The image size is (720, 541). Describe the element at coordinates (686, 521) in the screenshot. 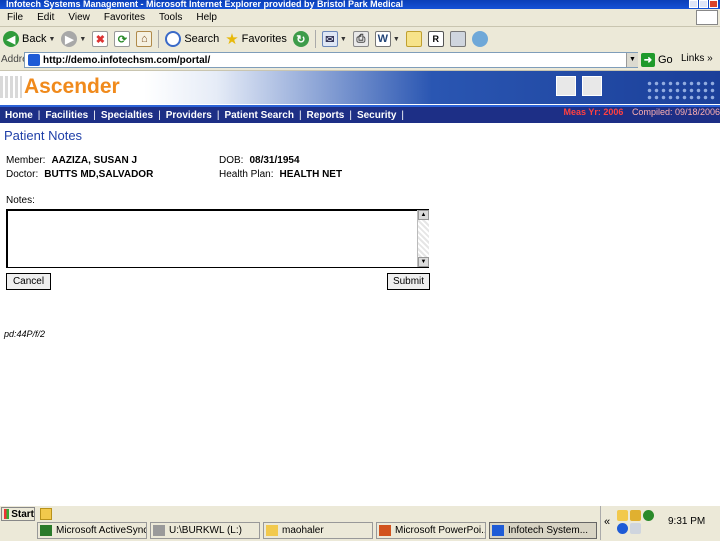

I see `taskbar-clock: 9:31 PM` at that location.